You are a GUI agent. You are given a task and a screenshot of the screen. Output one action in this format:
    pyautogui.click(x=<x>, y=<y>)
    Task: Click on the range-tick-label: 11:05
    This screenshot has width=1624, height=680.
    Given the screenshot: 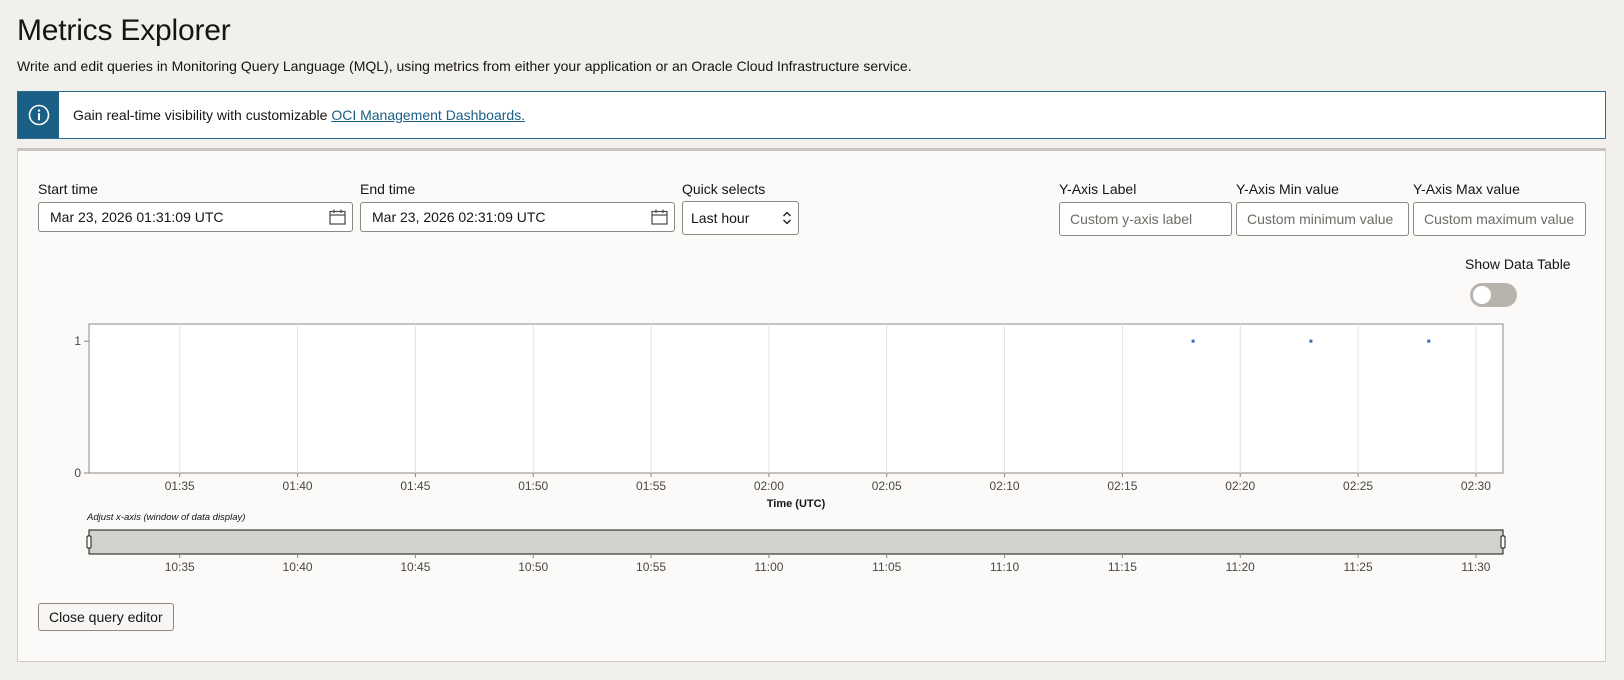 What is the action you would take?
    pyautogui.click(x=886, y=567)
    